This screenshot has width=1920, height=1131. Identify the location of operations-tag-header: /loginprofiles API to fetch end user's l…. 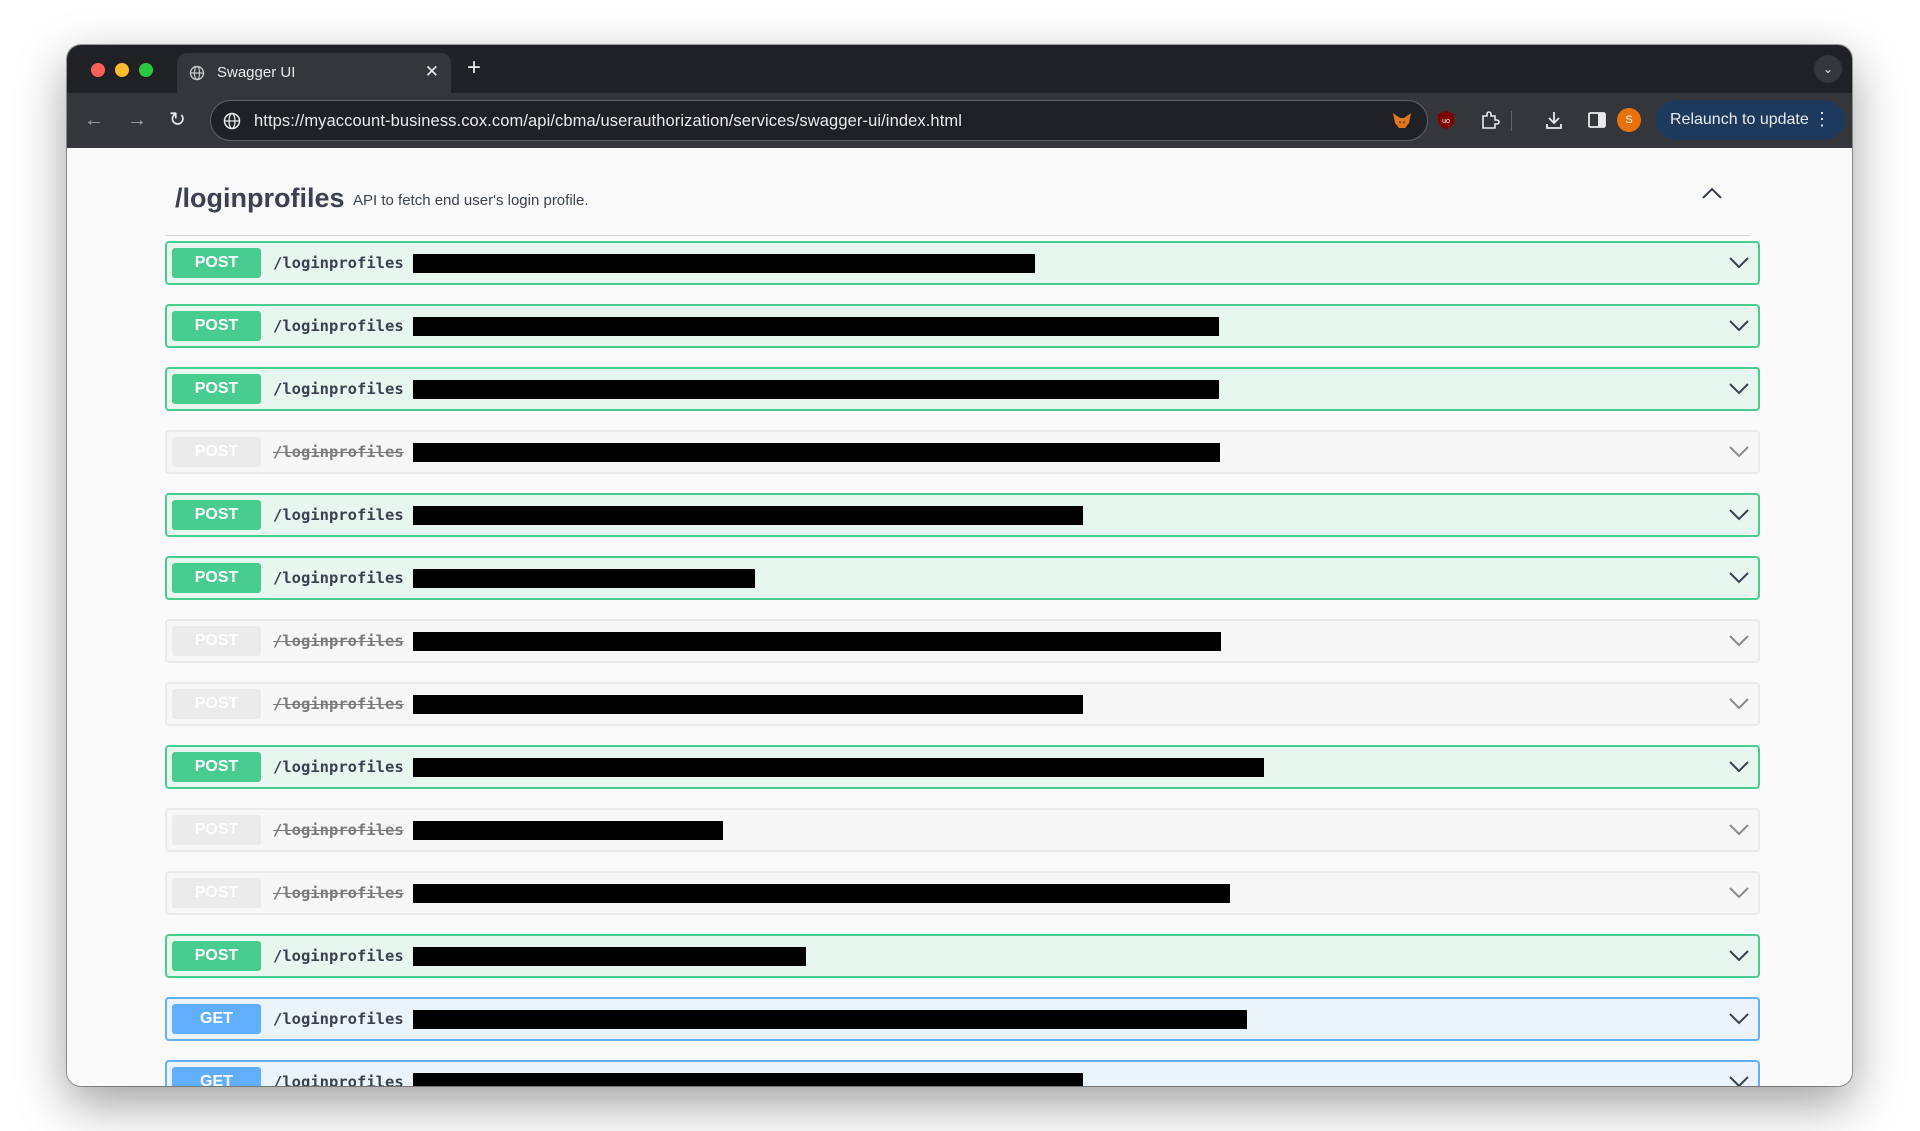
(957, 192).